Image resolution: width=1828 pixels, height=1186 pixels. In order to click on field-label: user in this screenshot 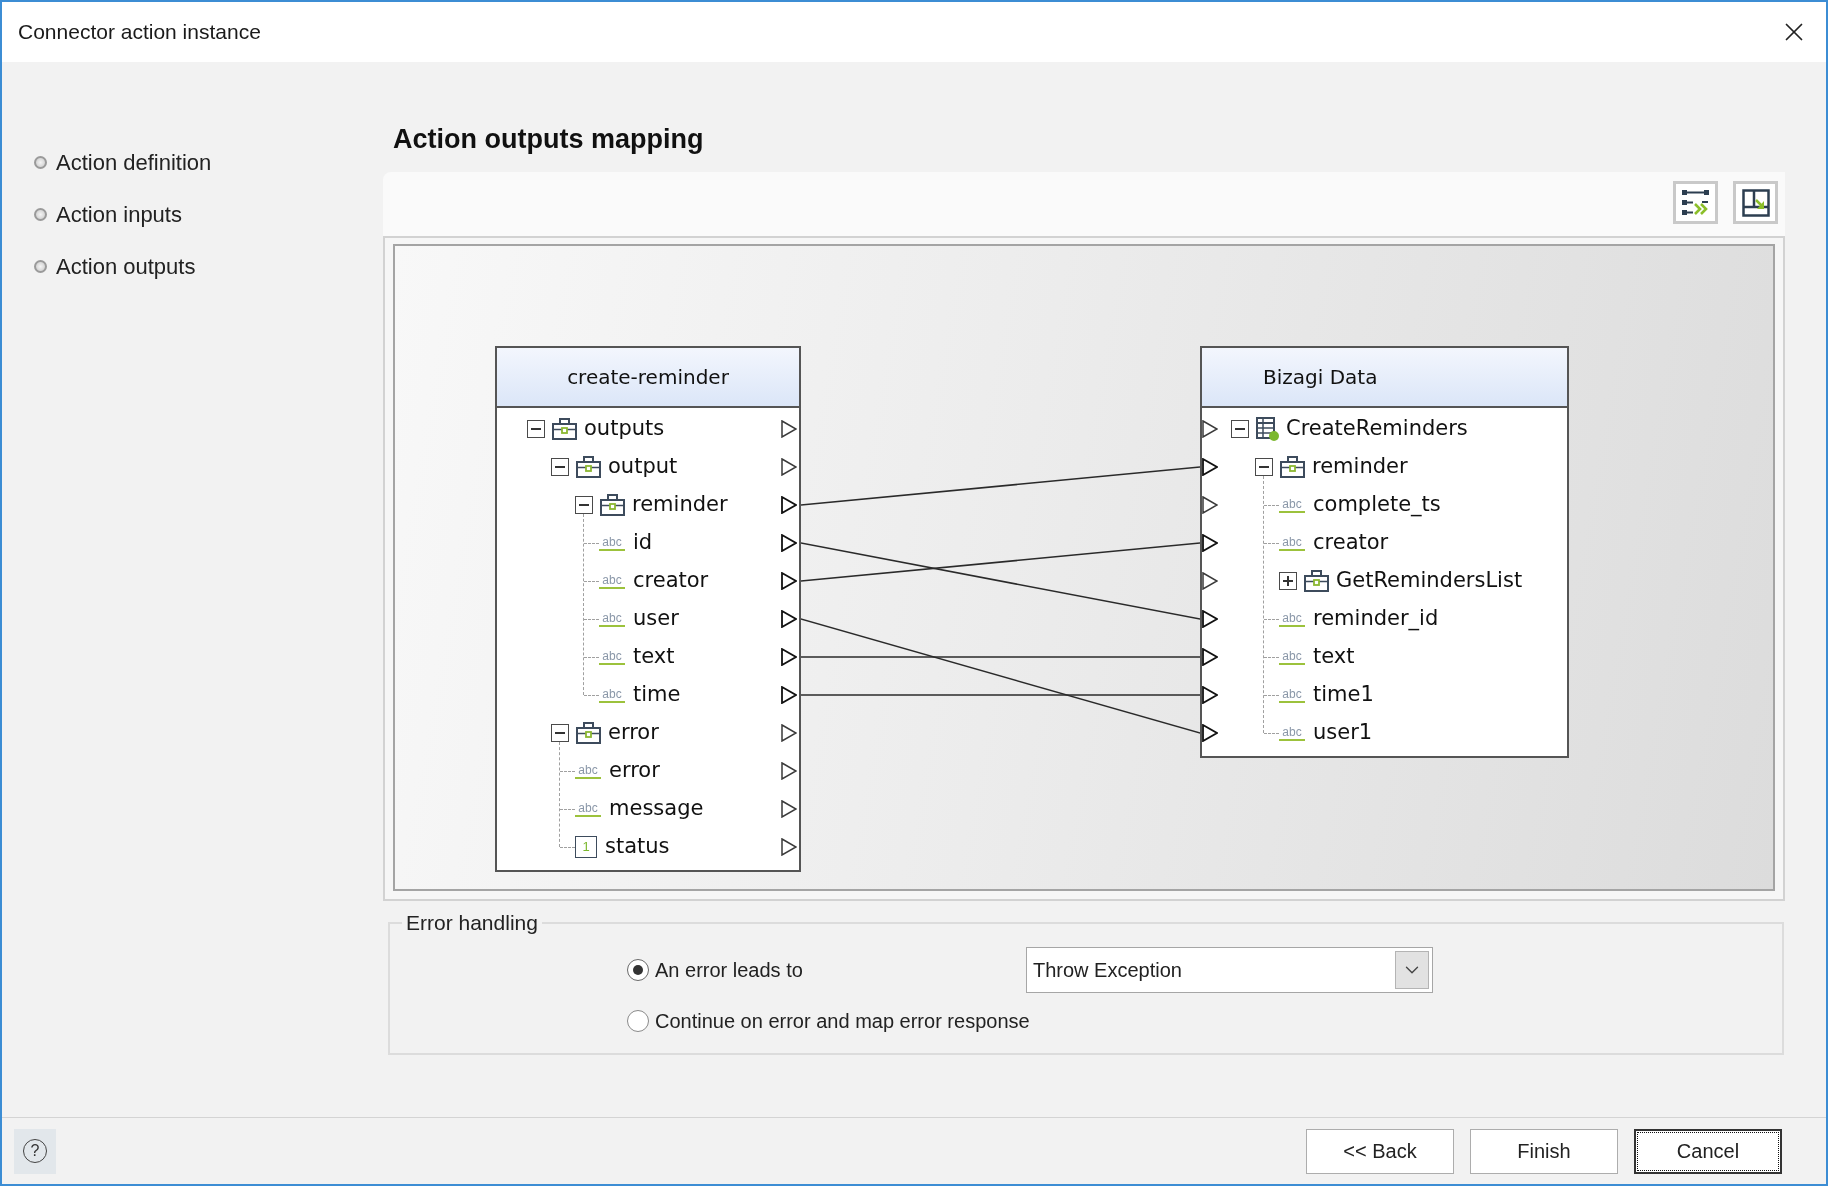, I will do `click(656, 619)`.